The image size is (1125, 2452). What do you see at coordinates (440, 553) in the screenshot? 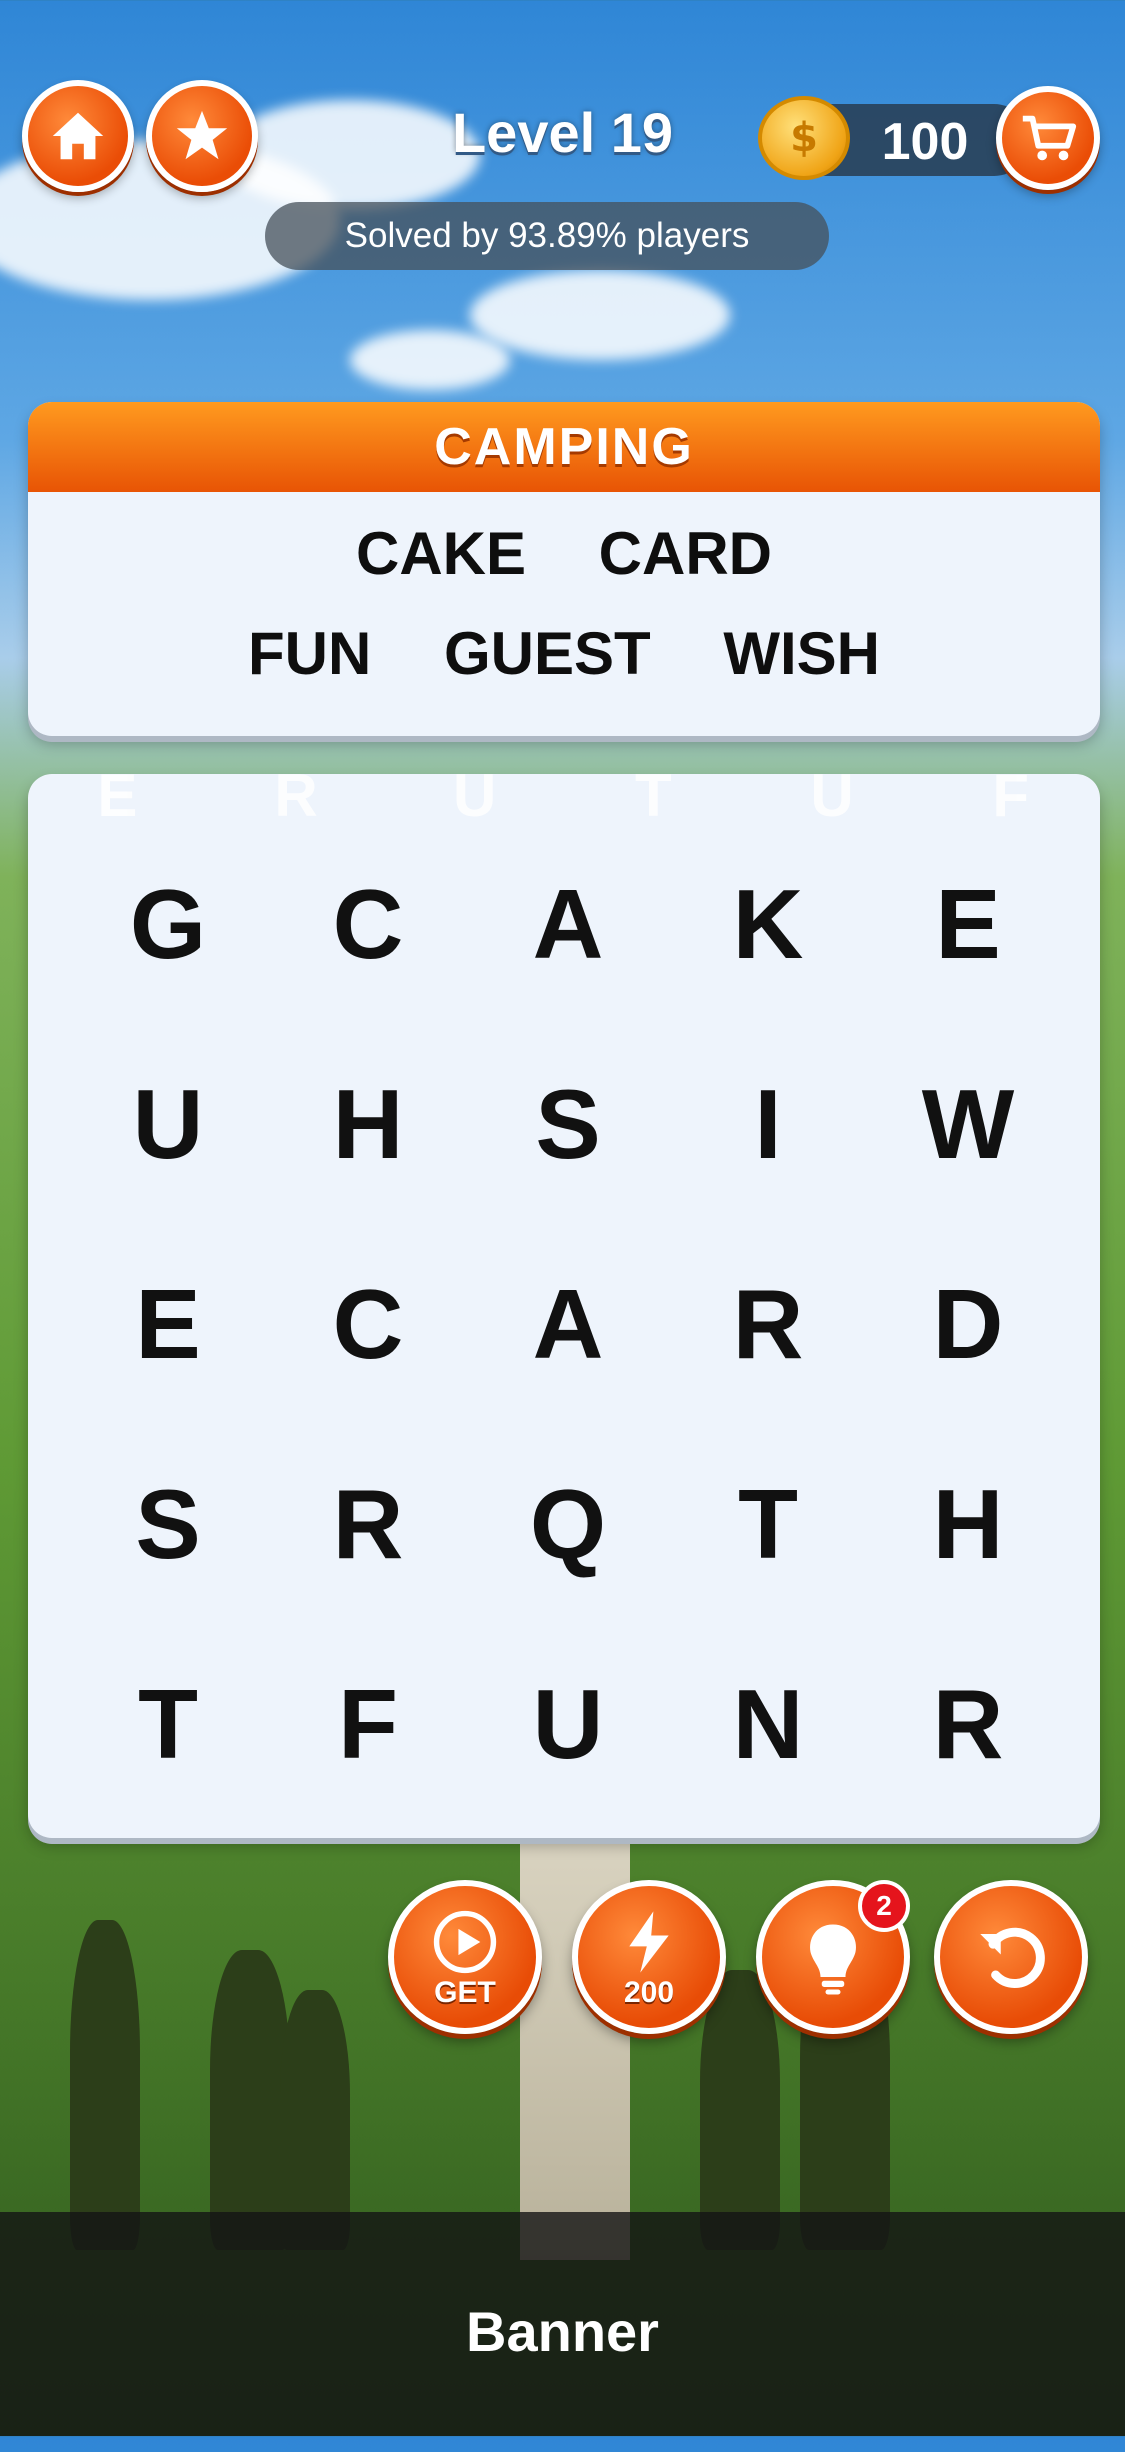
I see `word-item: CAKE` at bounding box center [440, 553].